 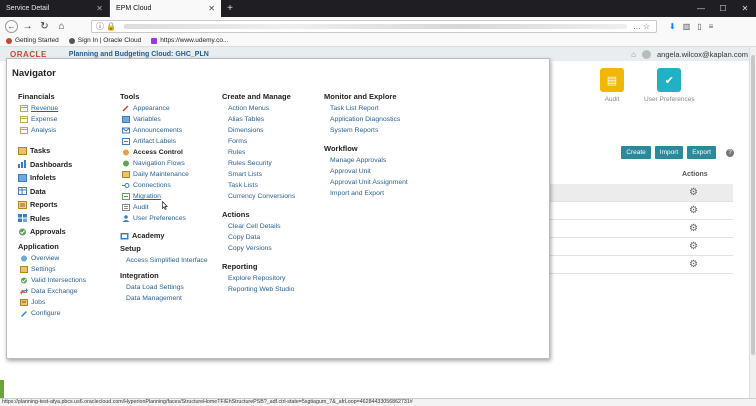 I want to click on forward-icon: →, so click(x=27, y=26).